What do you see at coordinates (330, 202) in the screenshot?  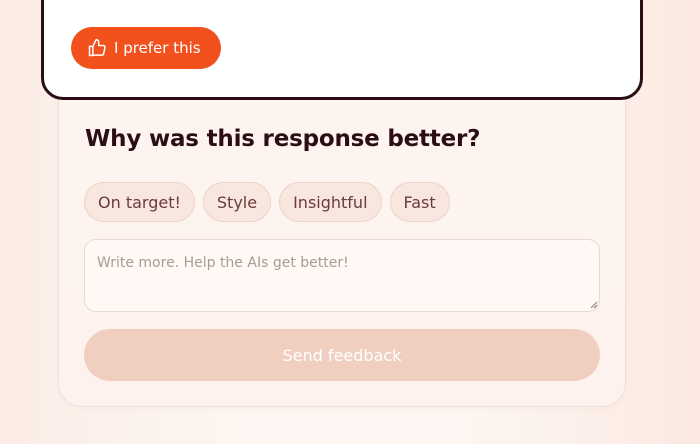 I see `chip-insightful: Insightful` at bounding box center [330, 202].